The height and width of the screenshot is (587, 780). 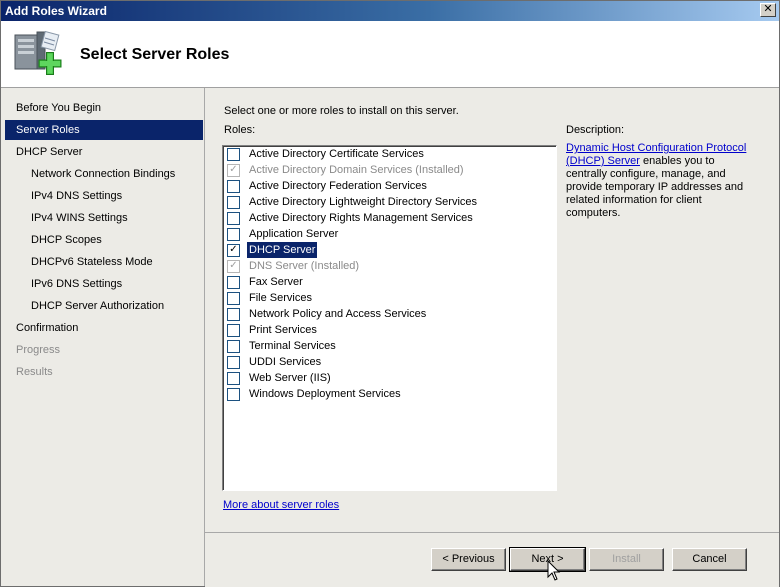 What do you see at coordinates (104, 218) in the screenshot?
I see `nav-ipv4-wins-settings: IPv4 WINS Settings` at bounding box center [104, 218].